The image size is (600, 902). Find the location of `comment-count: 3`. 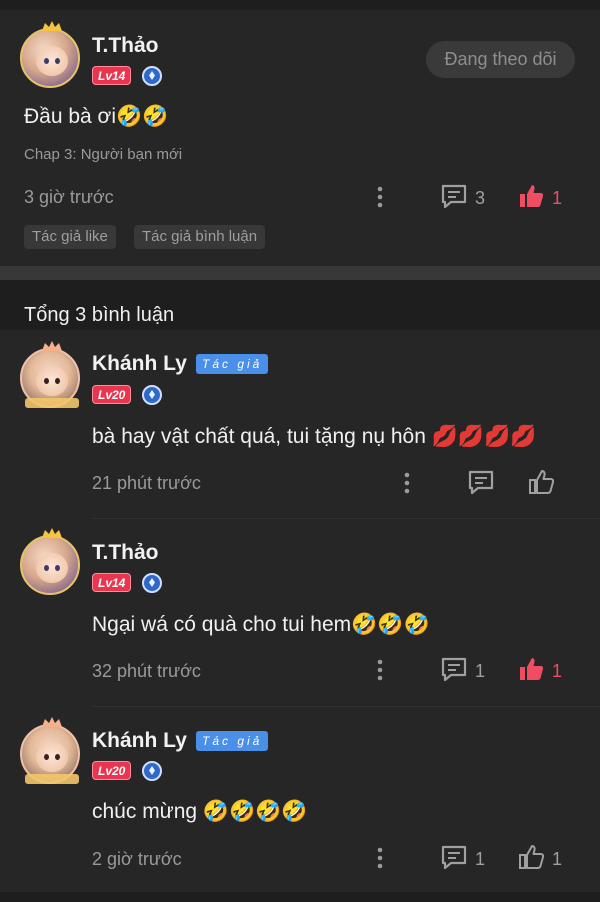

comment-count: 3 is located at coordinates (480, 198).